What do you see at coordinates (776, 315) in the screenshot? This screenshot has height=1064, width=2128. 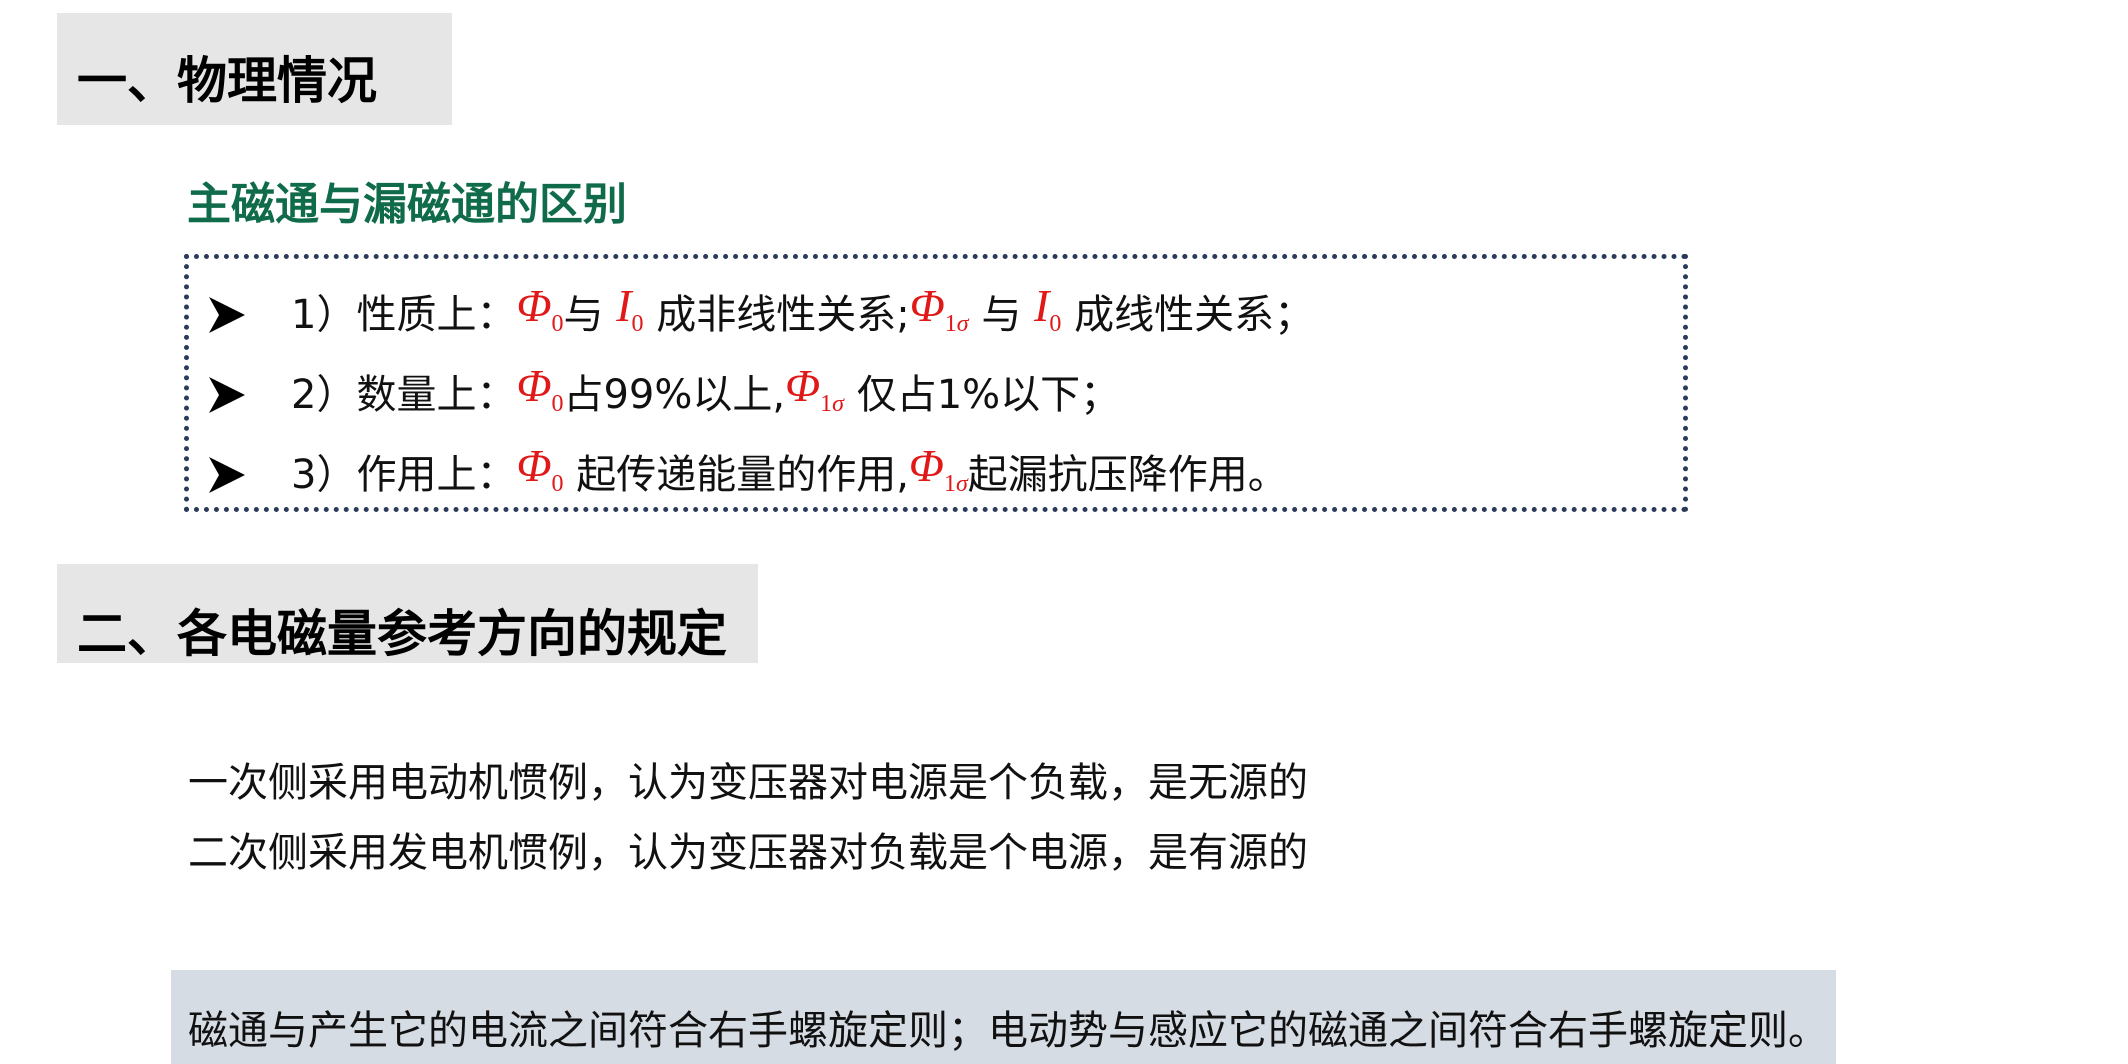 I see `bullet-text: 成非线性关系;` at bounding box center [776, 315].